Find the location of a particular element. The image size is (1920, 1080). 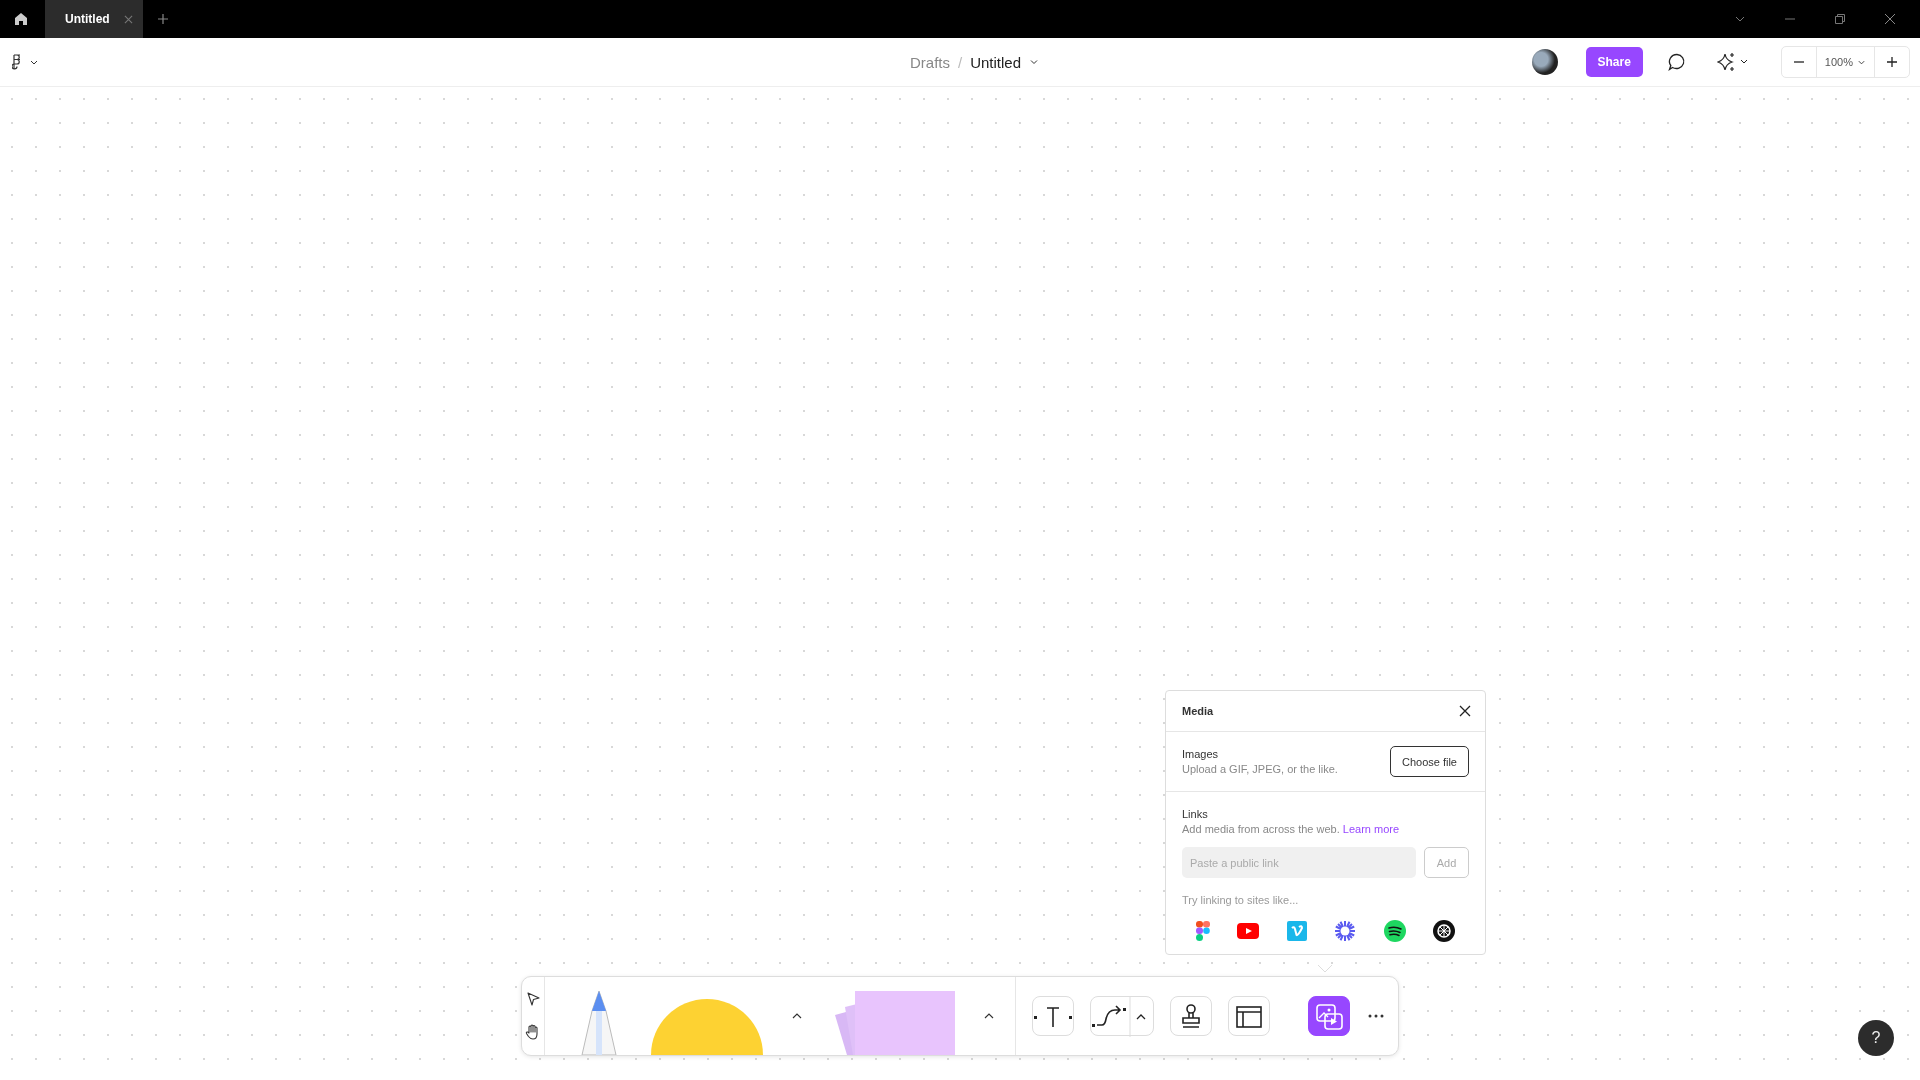

breadcrumb-parent: Drafts is located at coordinates (930, 62).